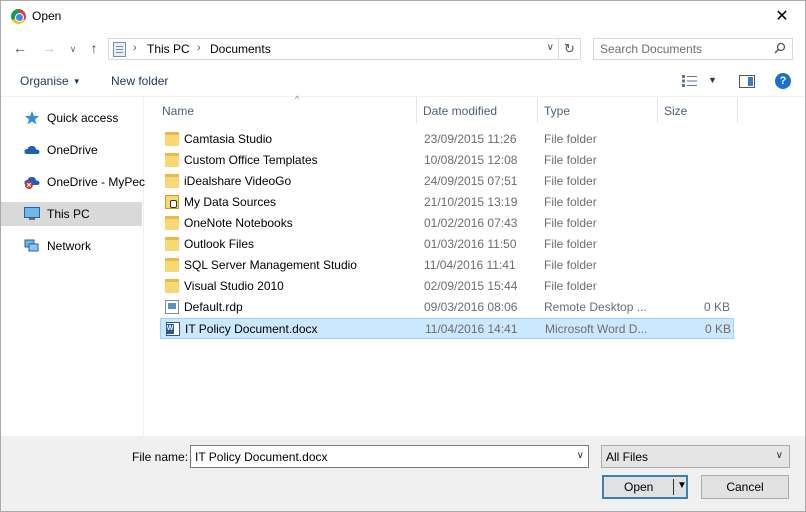 The height and width of the screenshot is (512, 806). I want to click on command-bar: Organise ▼ New folder ▼ ?, so click(403, 81).